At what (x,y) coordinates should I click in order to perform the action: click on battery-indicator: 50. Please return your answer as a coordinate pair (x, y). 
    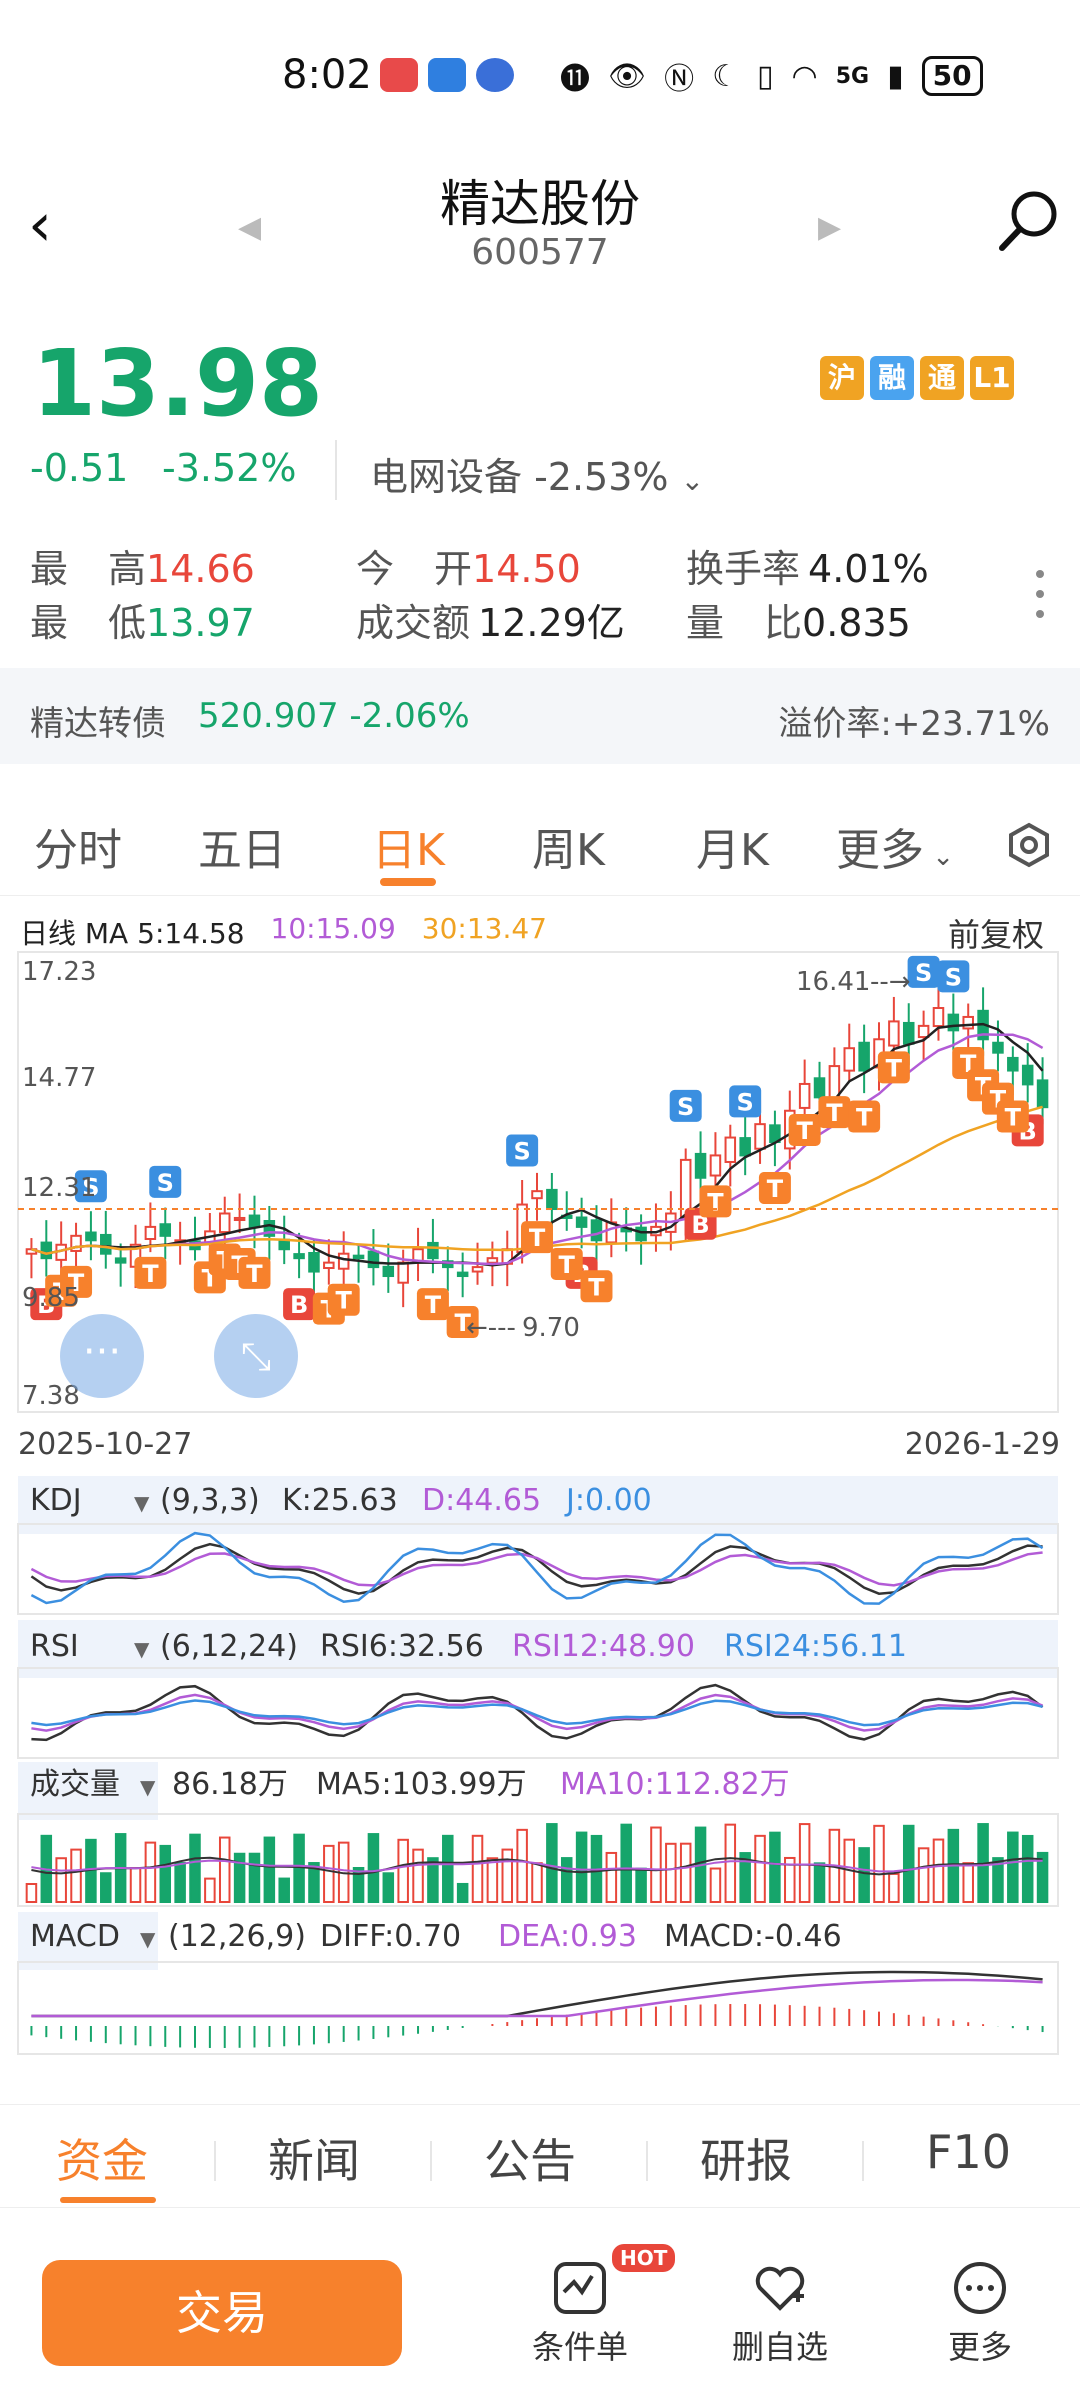
    Looking at the image, I should click on (952, 76).